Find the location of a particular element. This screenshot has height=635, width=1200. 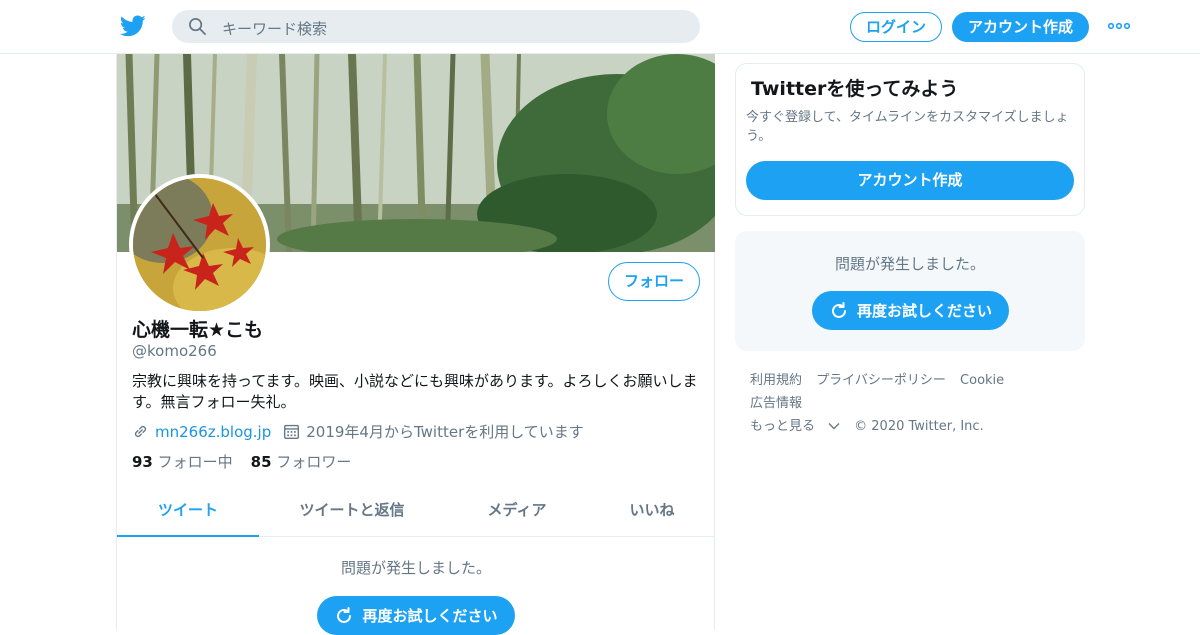

signup-card-title: Twitterを使ってみよう is located at coordinates (855, 89).